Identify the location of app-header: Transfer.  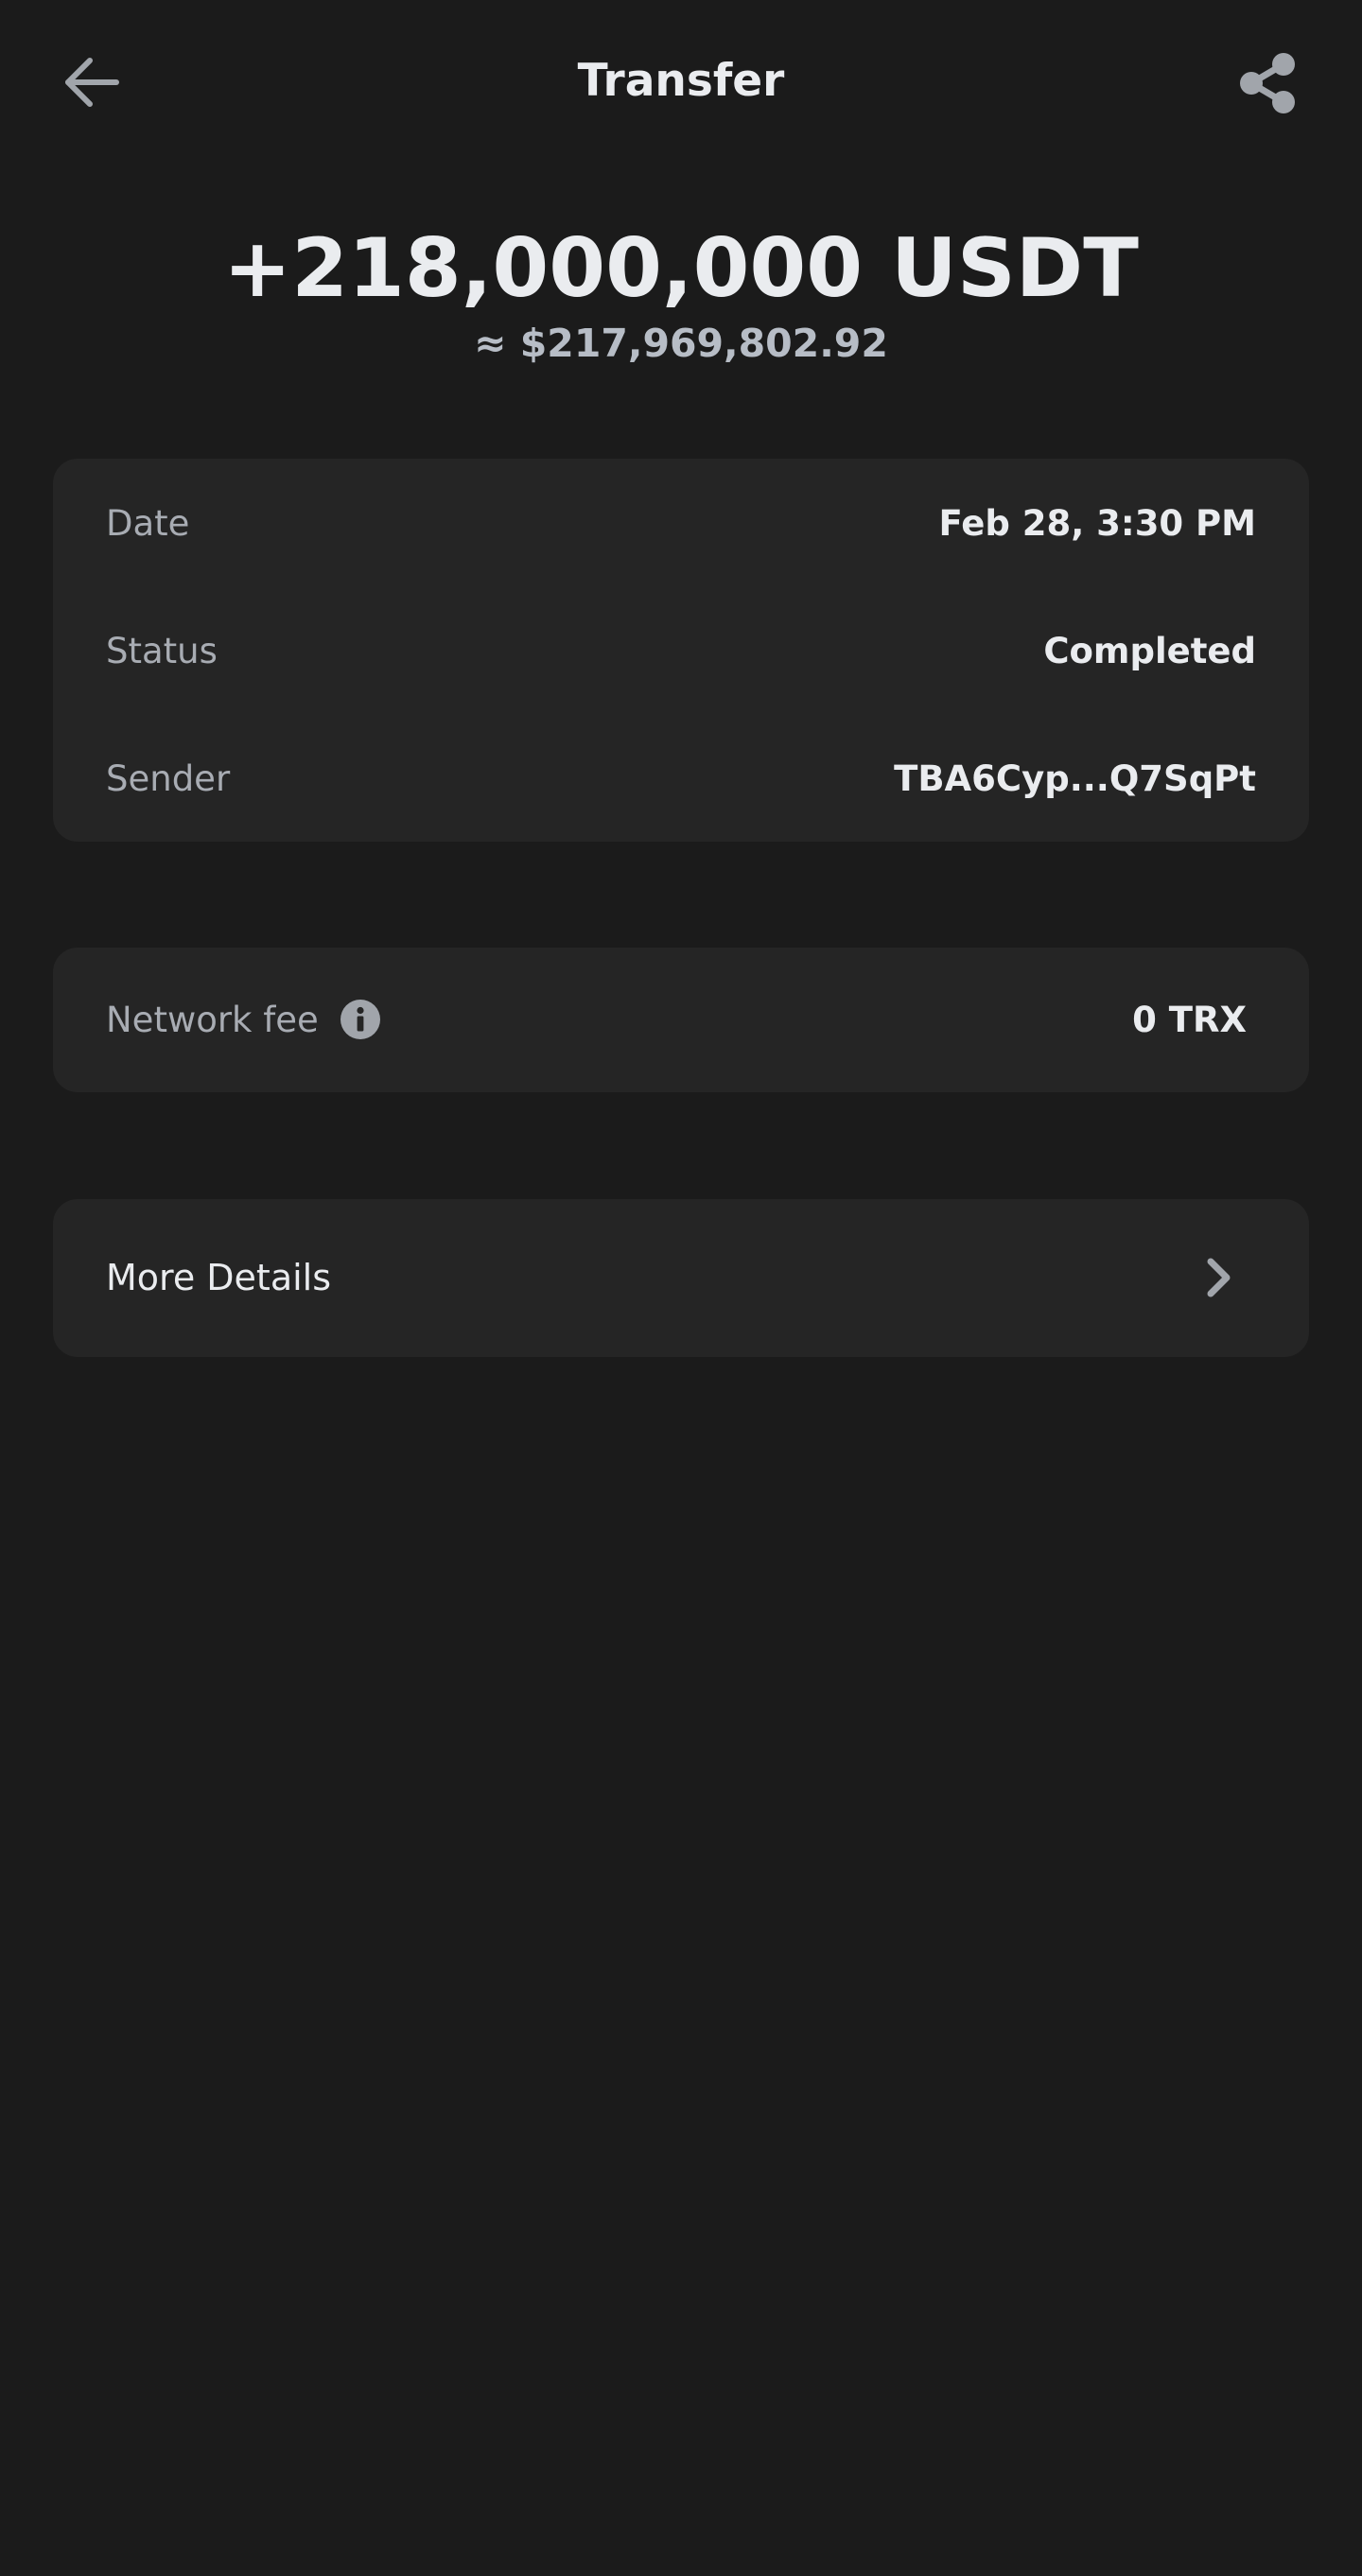
(681, 81).